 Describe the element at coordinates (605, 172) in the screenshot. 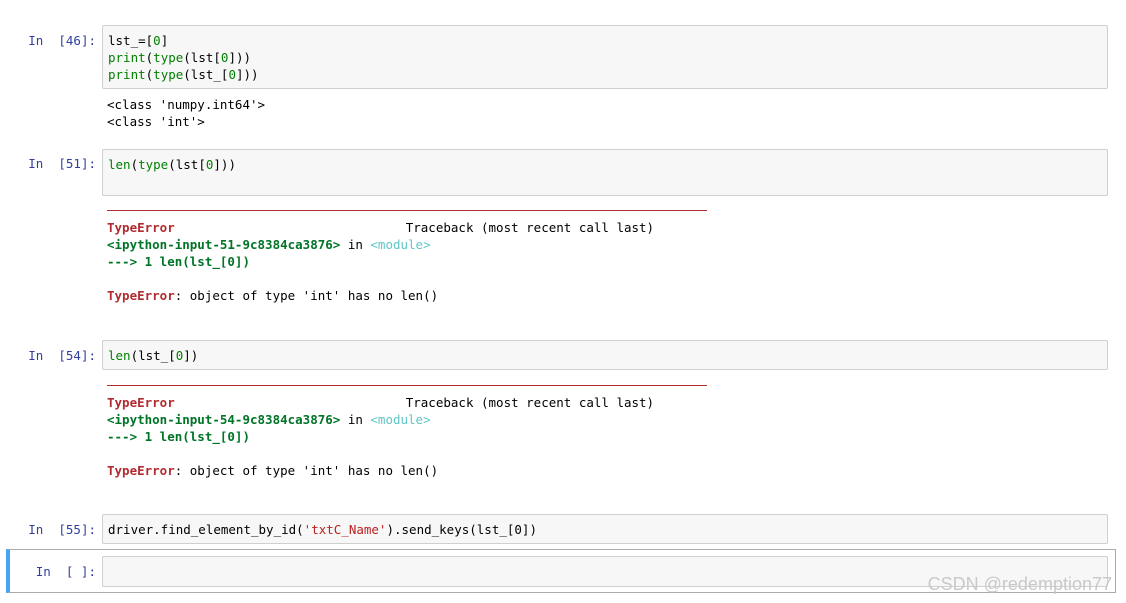

I see `code-input: len(type(lst[0]))` at that location.